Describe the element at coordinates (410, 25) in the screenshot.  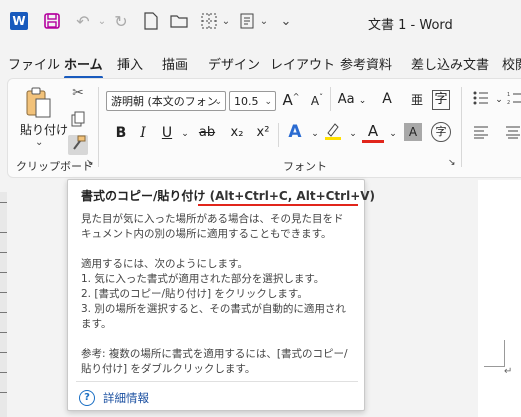
I see `document-title: 文書 1 - Word` at that location.